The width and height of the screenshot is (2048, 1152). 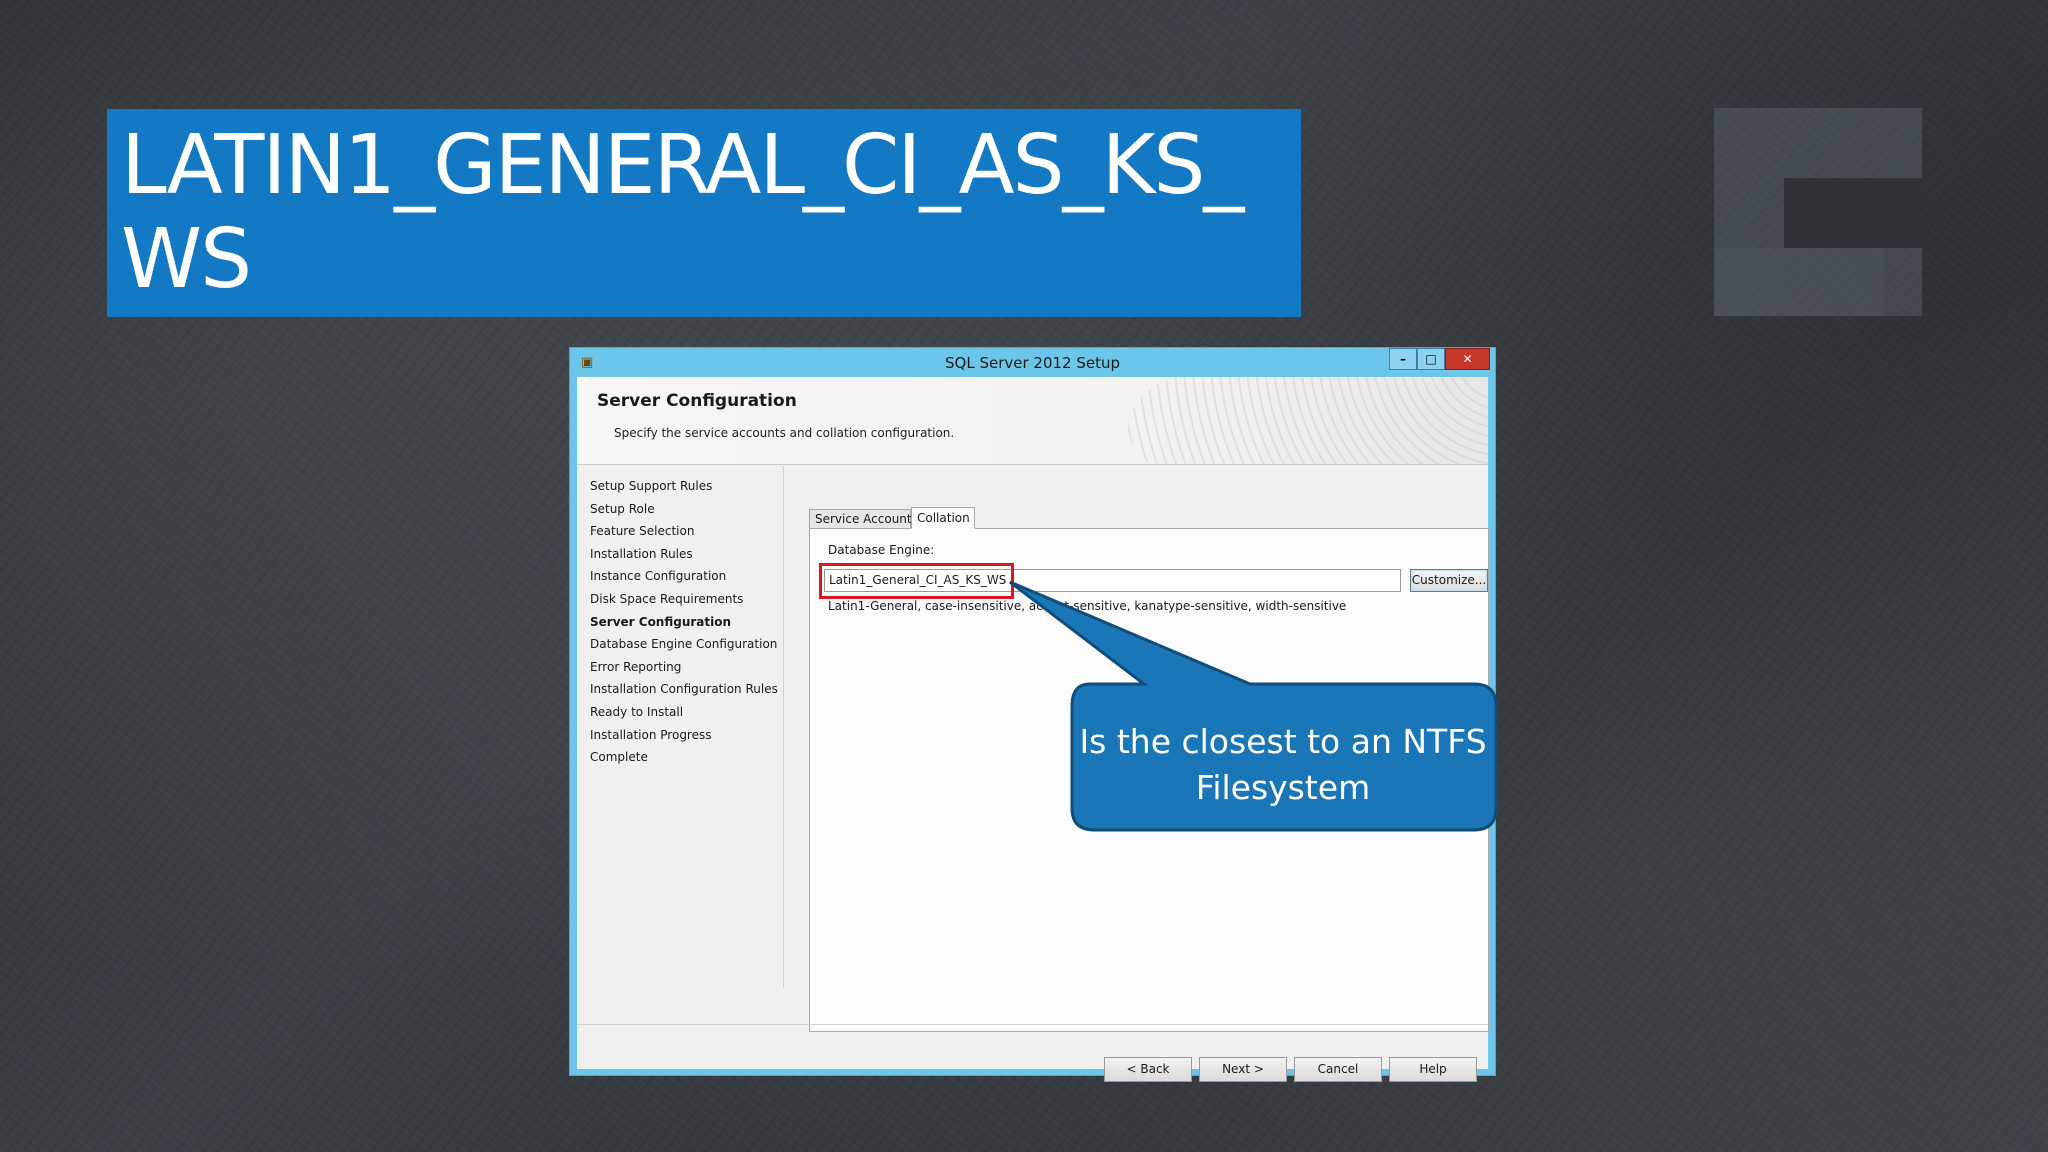 I want to click on next-button: Next >, so click(x=1243, y=1069).